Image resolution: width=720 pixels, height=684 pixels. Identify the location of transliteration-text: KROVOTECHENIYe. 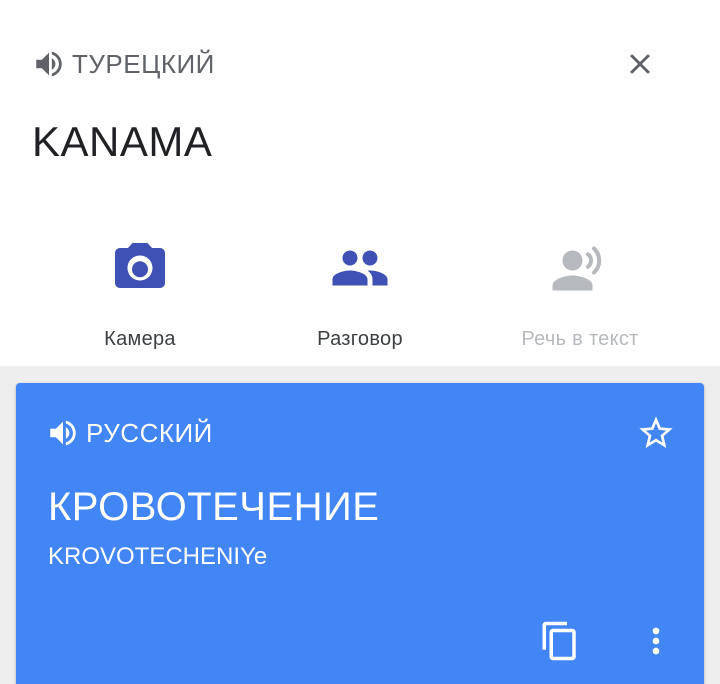
(158, 556).